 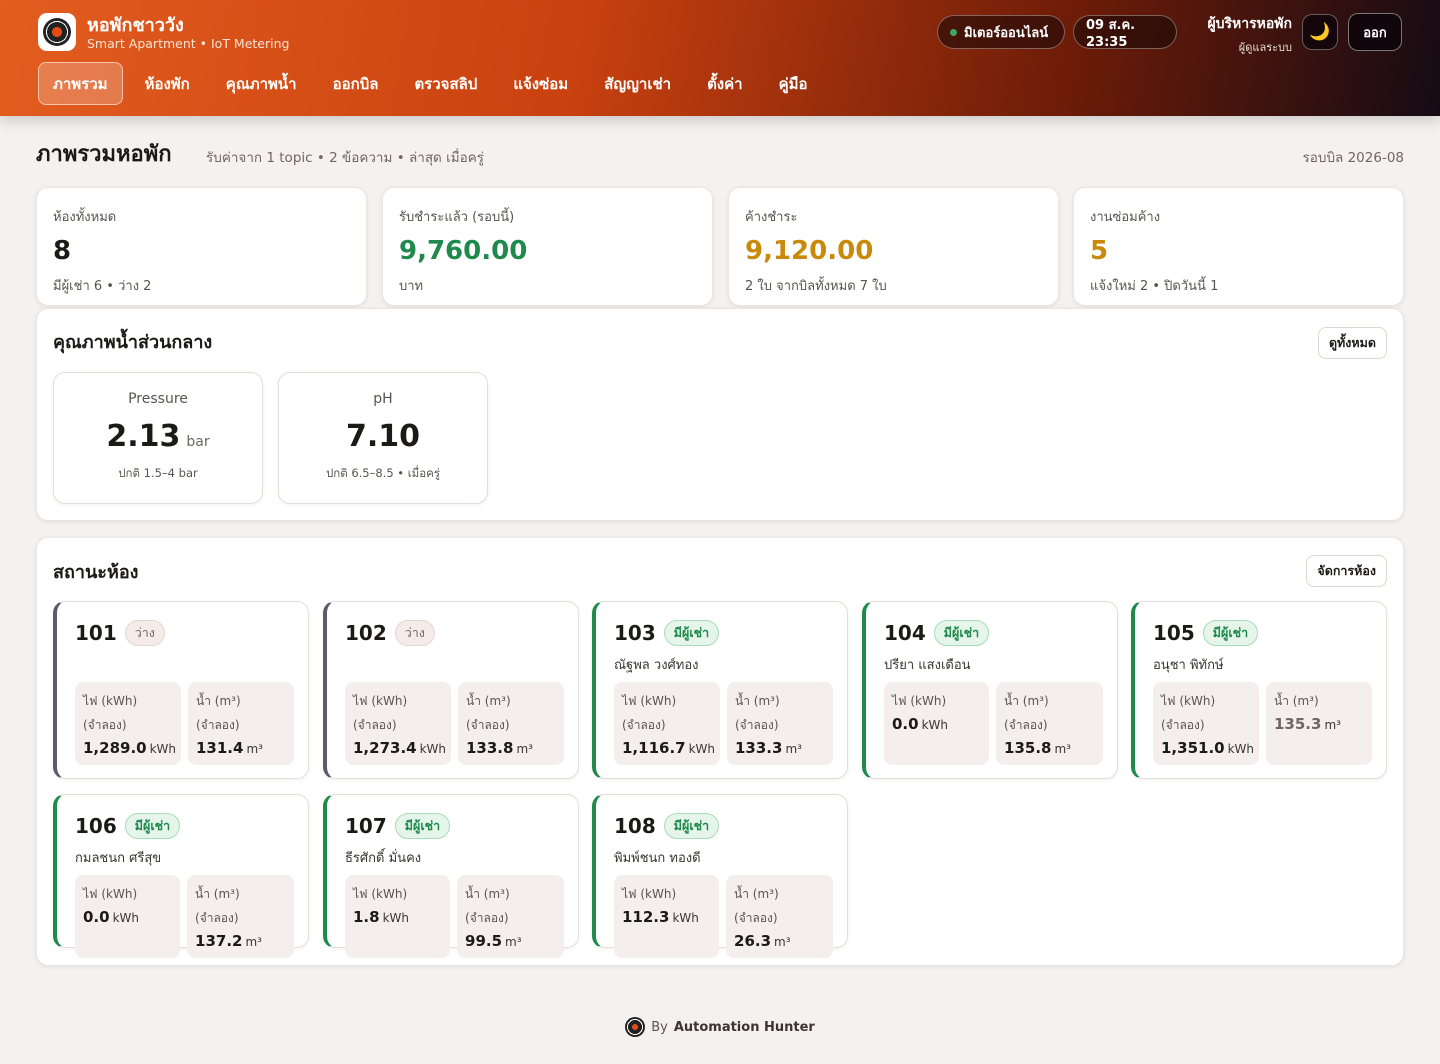 What do you see at coordinates (80, 83) in the screenshot?
I see `nav-tab-0: ภาพรวม` at bounding box center [80, 83].